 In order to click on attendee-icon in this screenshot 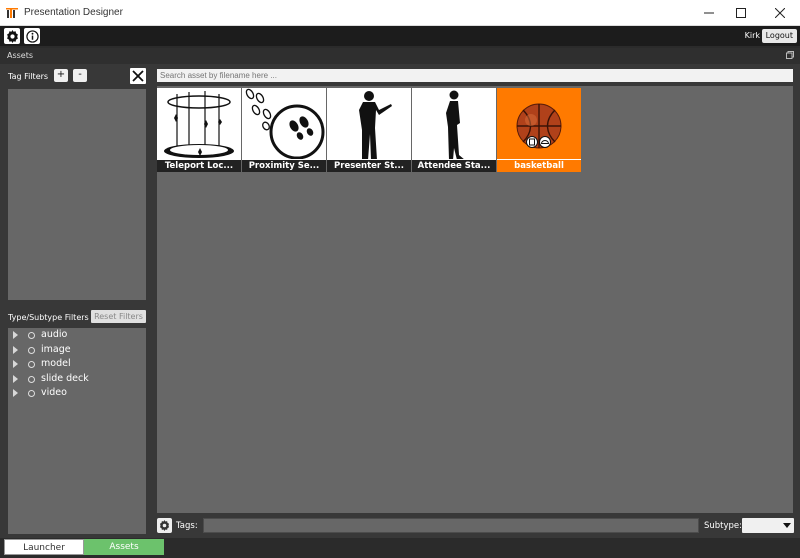, I will do `click(455, 125)`.